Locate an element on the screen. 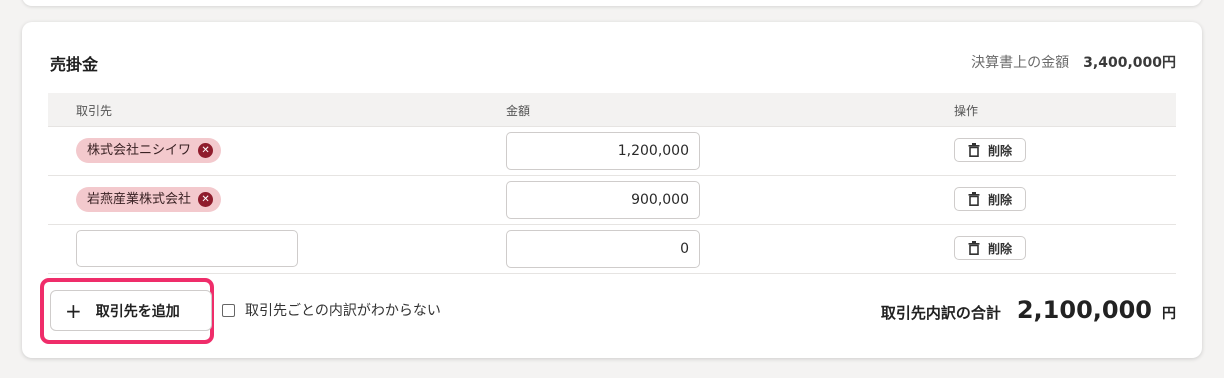 The width and height of the screenshot is (1224, 378). total-unit: 円 is located at coordinates (1169, 314).